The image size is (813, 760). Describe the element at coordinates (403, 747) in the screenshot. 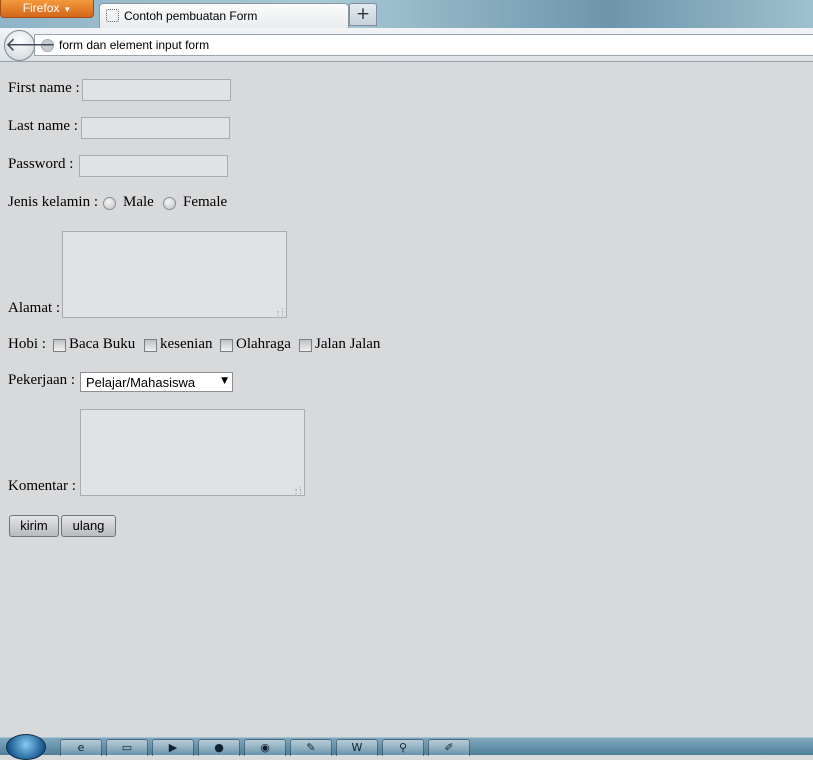

I see `search-app-icon: ⚲` at that location.